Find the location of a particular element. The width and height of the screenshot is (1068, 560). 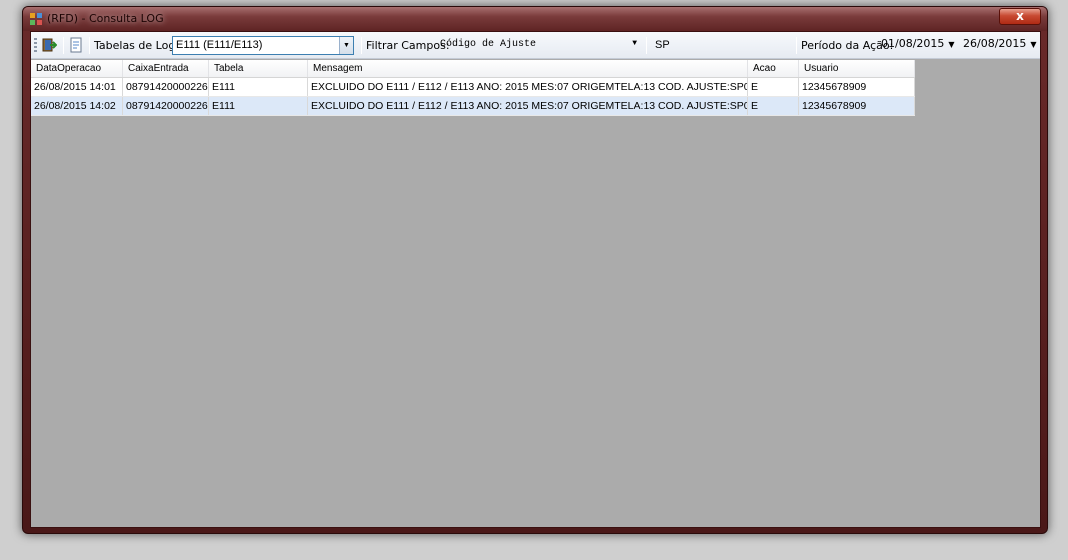

close-button: x is located at coordinates (1020, 16).